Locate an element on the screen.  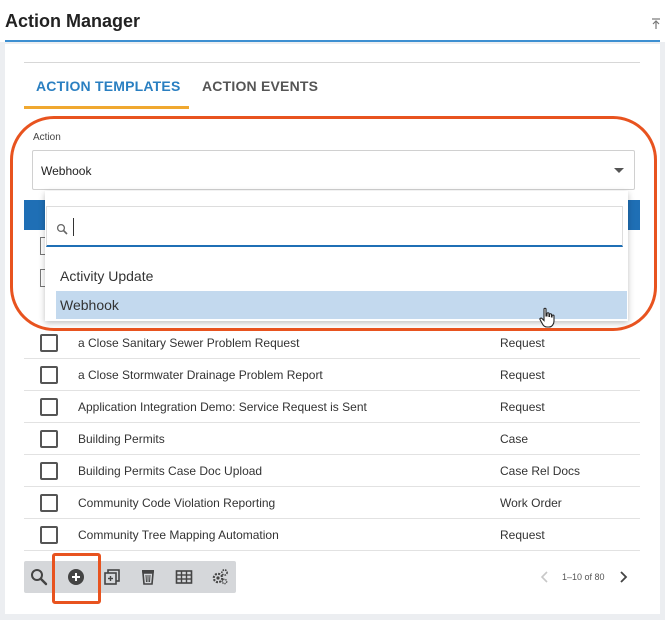
title-divider is located at coordinates (332, 41).